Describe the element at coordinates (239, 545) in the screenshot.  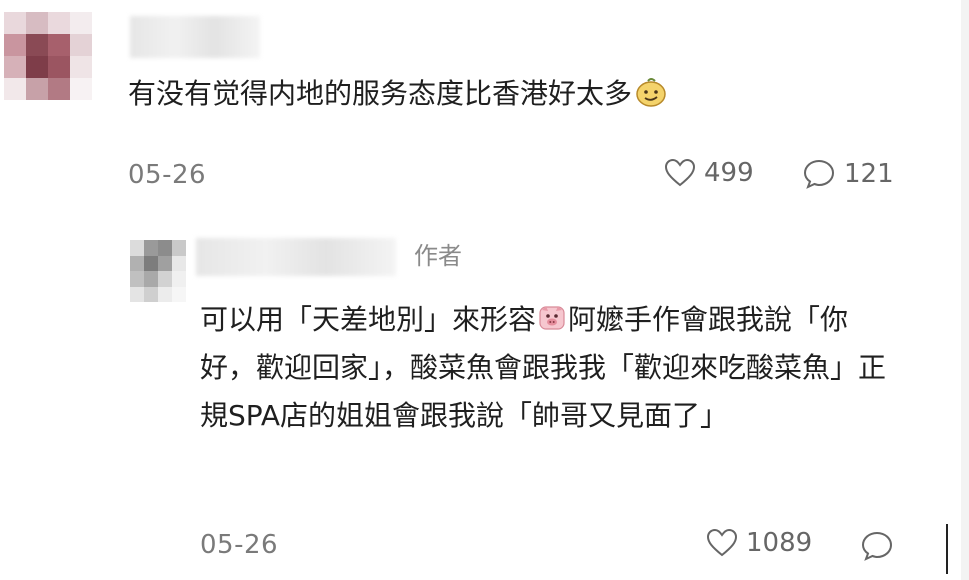
I see `reply-date: 05-26` at that location.